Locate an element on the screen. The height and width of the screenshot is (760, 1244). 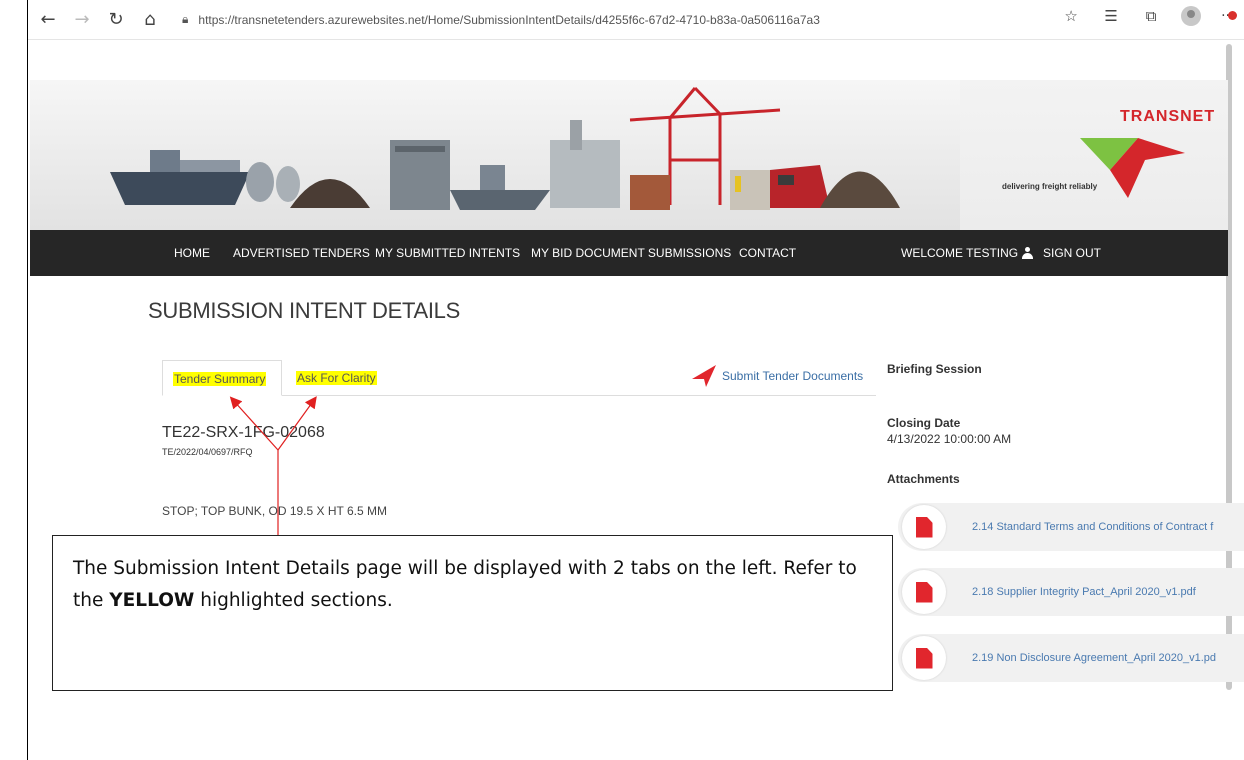
briefing-session-label: Briefing Session is located at coordinates (934, 369).